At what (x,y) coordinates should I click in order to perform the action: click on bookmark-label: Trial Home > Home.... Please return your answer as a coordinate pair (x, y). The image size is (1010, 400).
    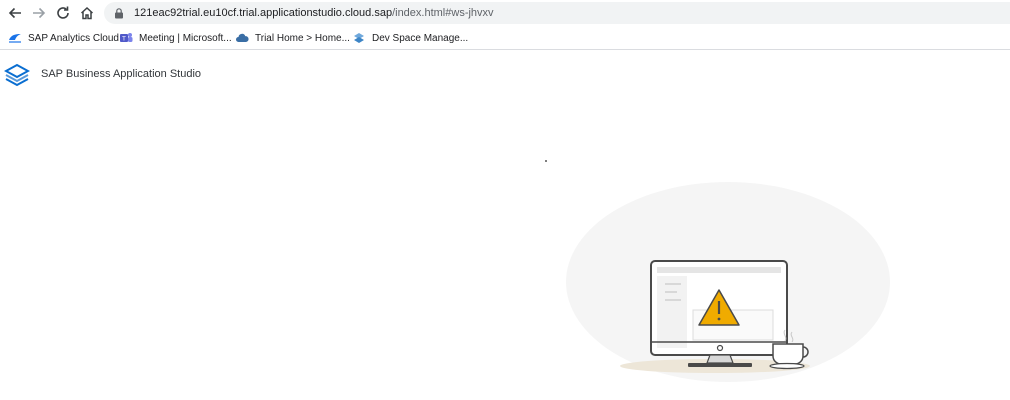
    Looking at the image, I should click on (302, 38).